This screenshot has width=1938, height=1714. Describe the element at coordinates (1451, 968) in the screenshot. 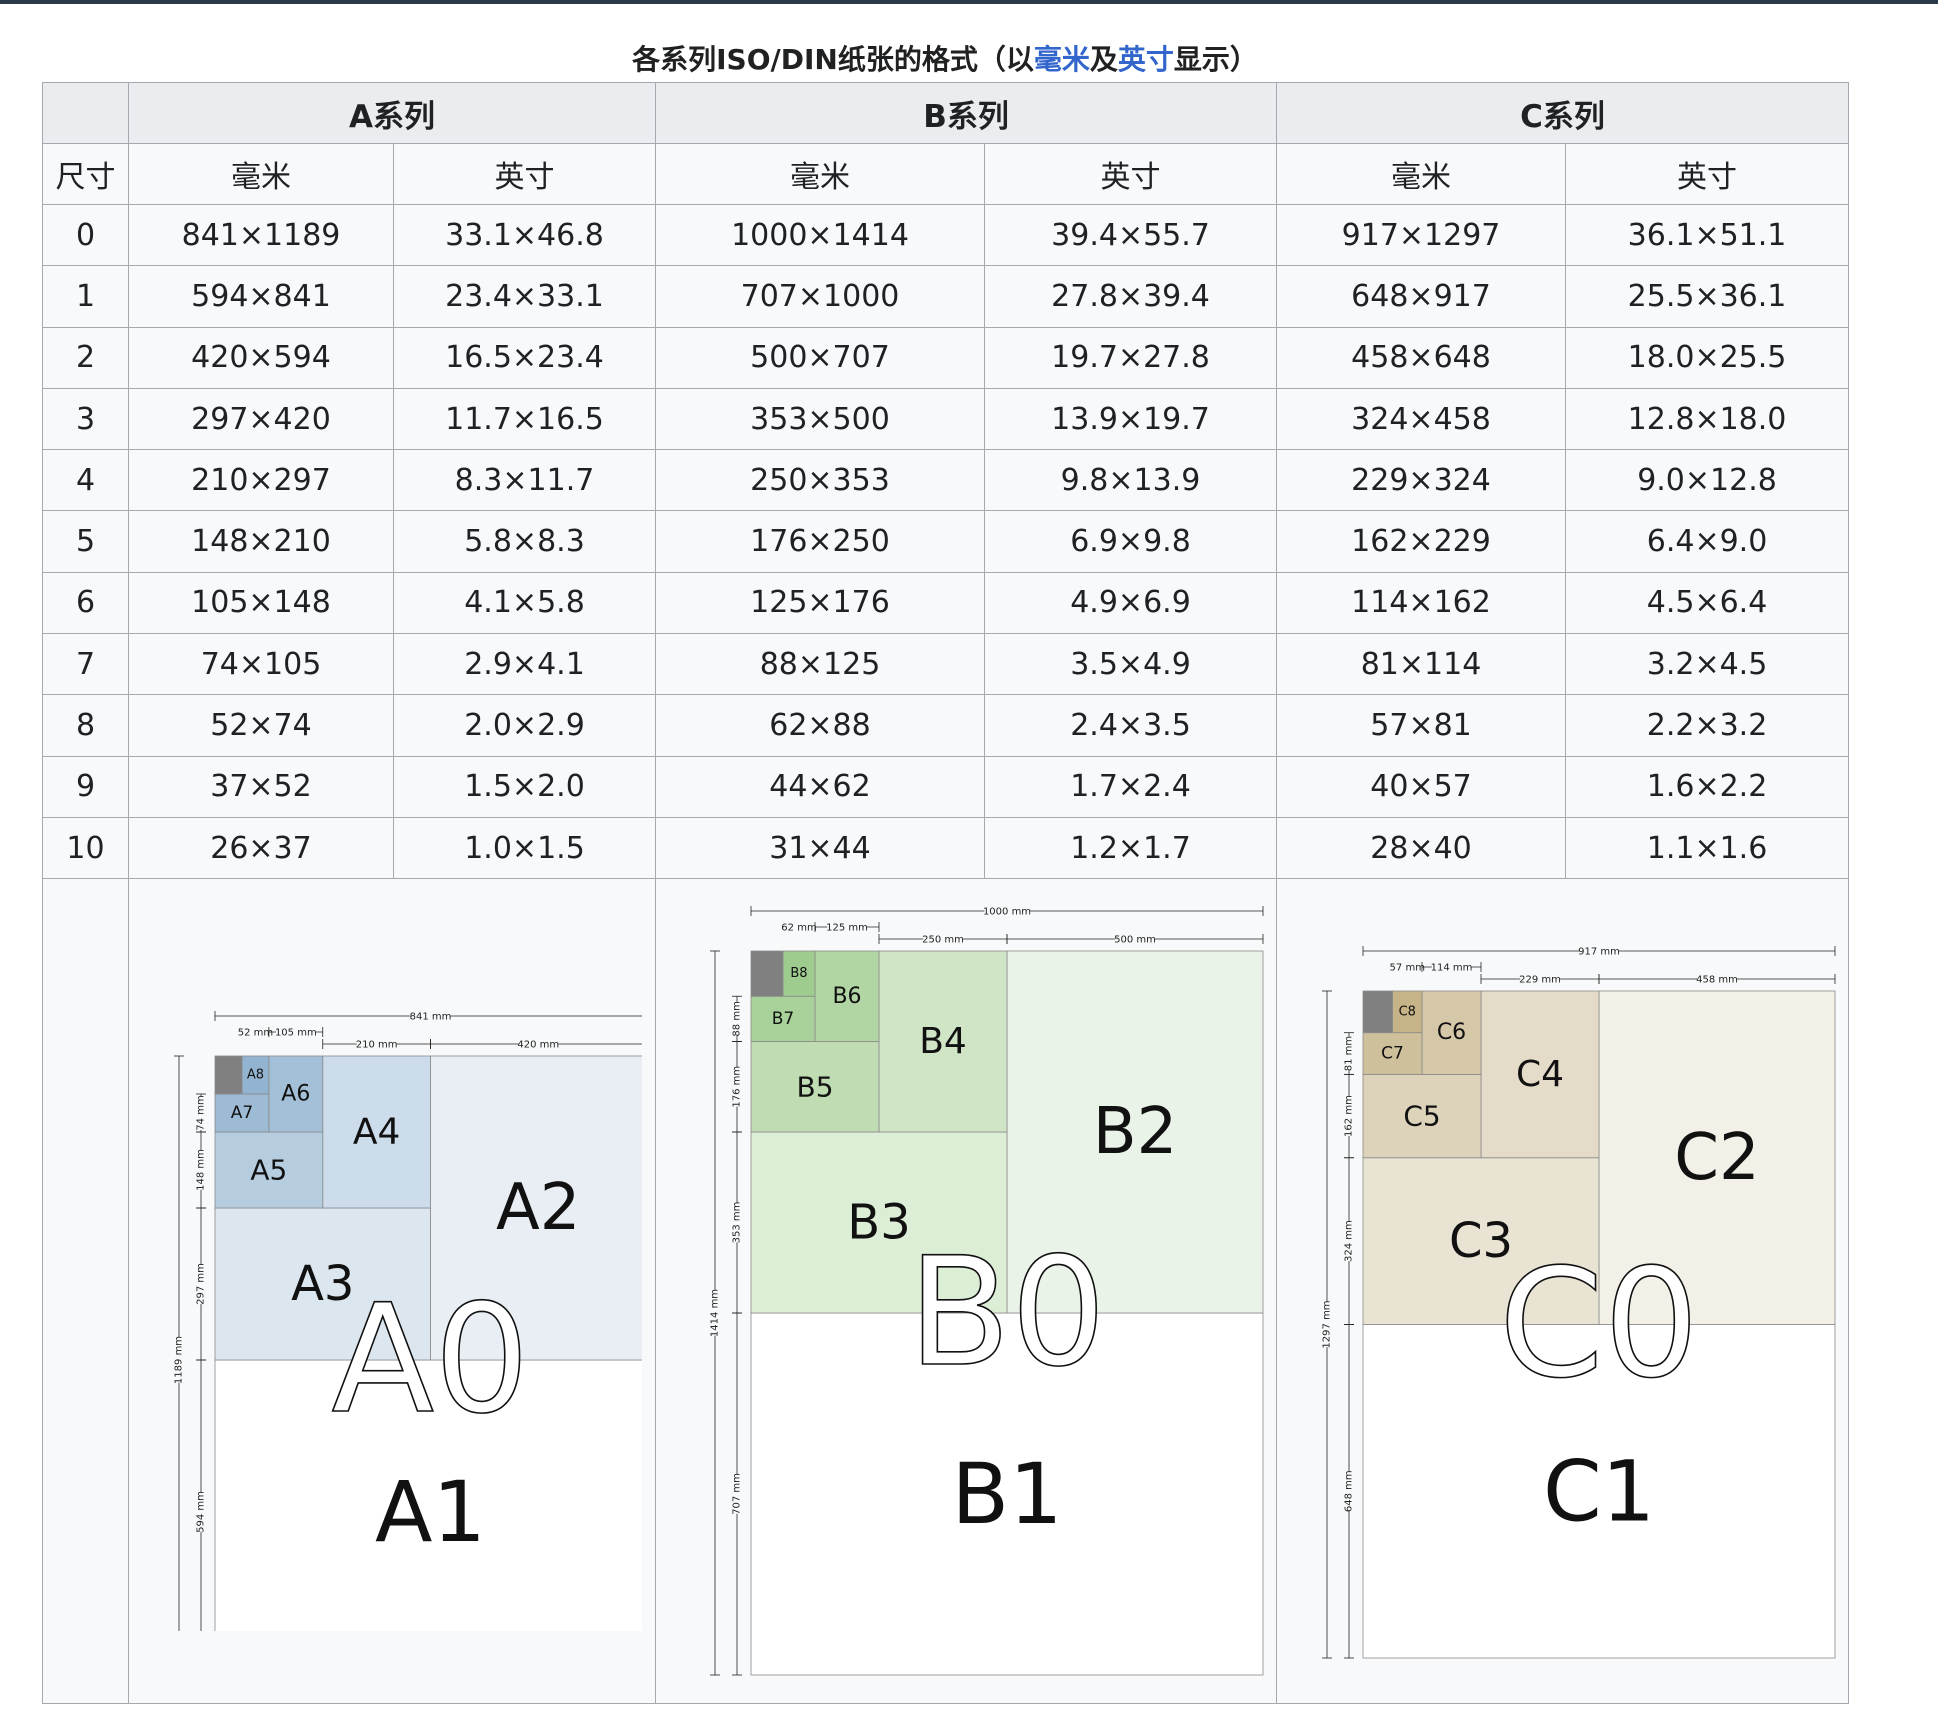

I see `c-size-7-width-dimension: 114 mm` at that location.